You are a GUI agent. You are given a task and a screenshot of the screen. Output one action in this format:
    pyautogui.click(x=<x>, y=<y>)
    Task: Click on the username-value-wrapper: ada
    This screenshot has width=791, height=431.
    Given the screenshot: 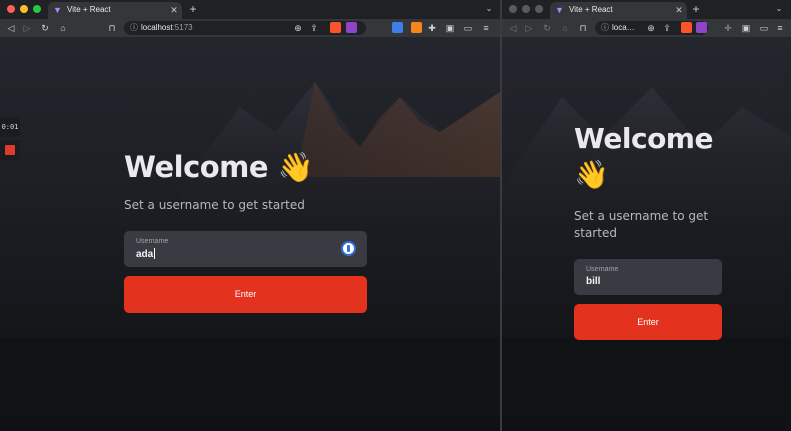 What is the action you would take?
    pyautogui.click(x=146, y=254)
    